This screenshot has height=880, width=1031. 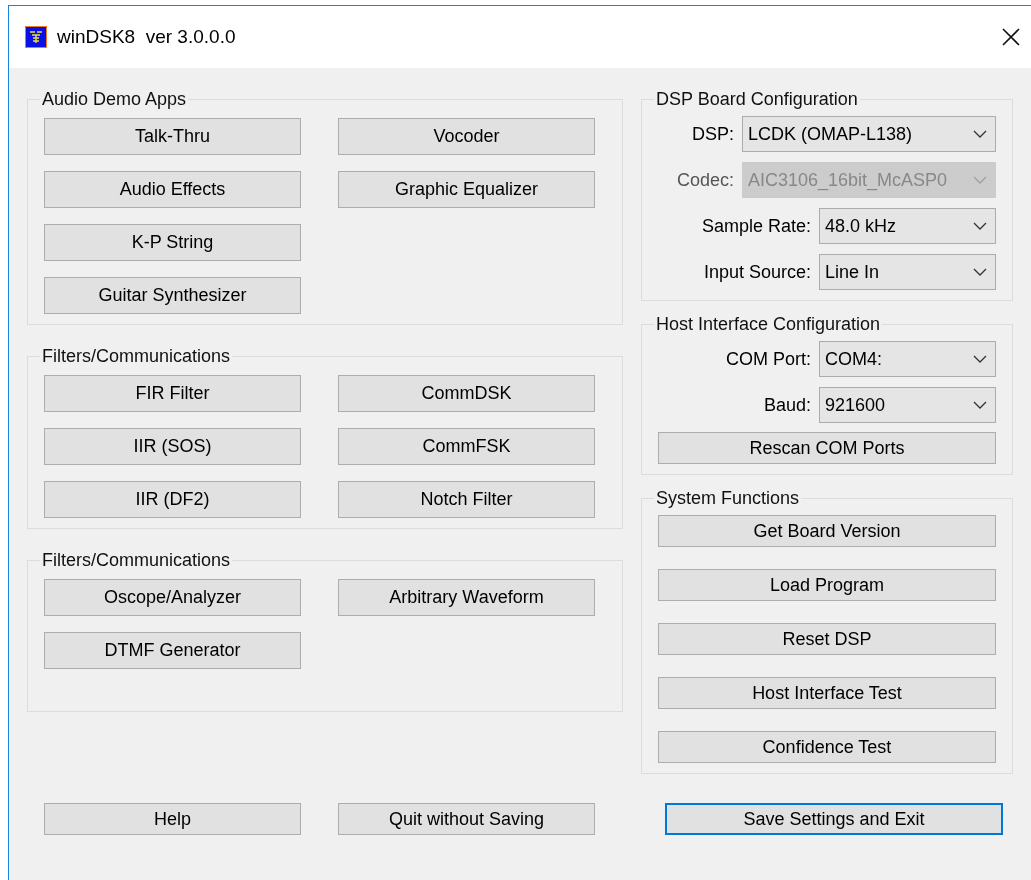 I want to click on app-button: Oscope/Analyzer, so click(x=172, y=597).